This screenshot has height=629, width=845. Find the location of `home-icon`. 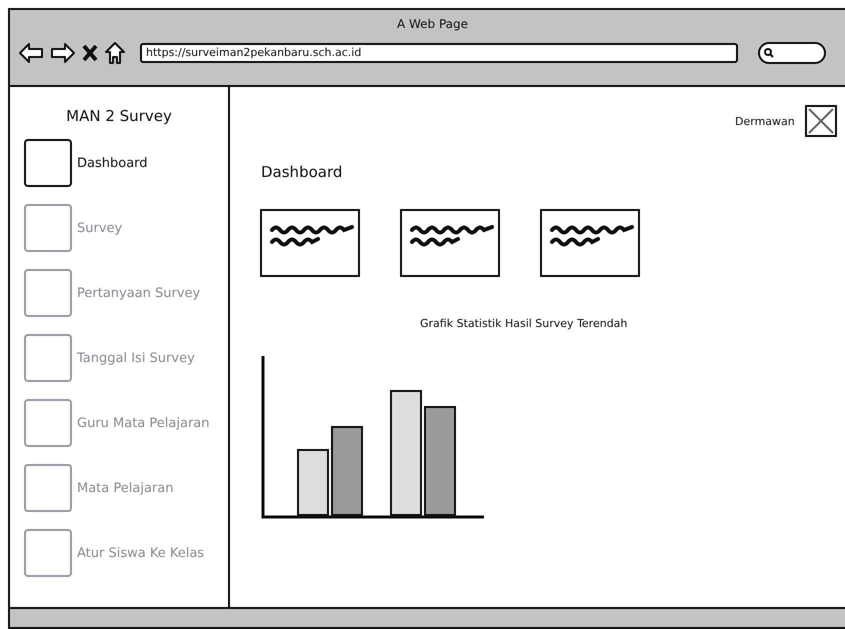

home-icon is located at coordinates (115, 53).